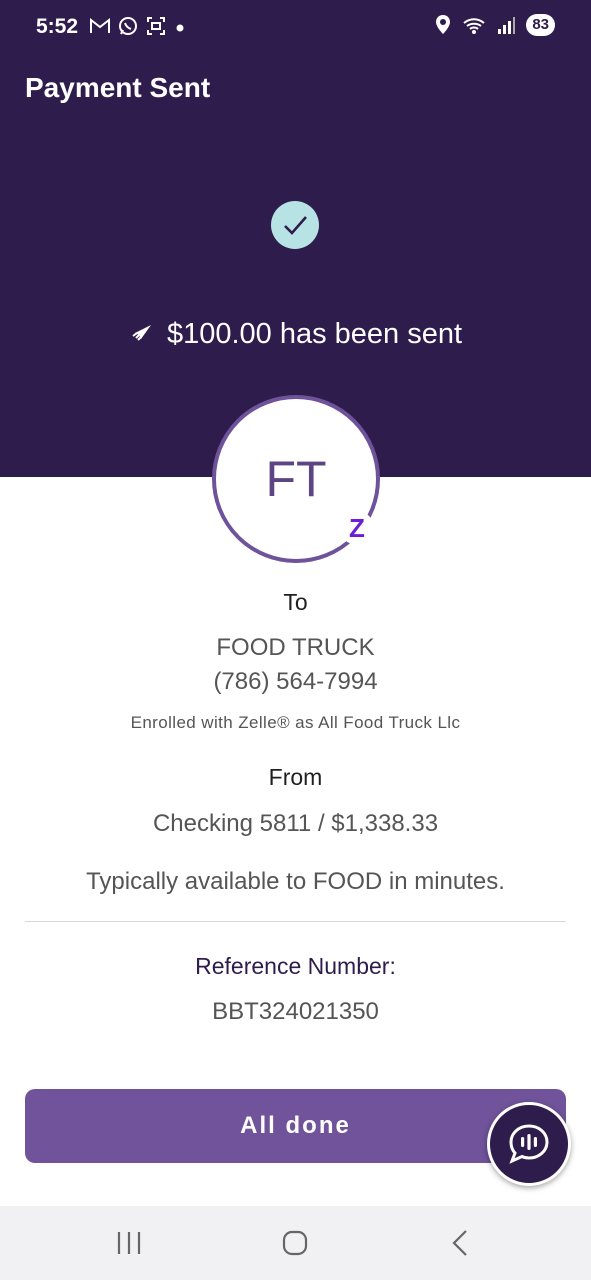  What do you see at coordinates (314, 334) in the screenshot?
I see `sent-message: $100.00 has been sent` at bounding box center [314, 334].